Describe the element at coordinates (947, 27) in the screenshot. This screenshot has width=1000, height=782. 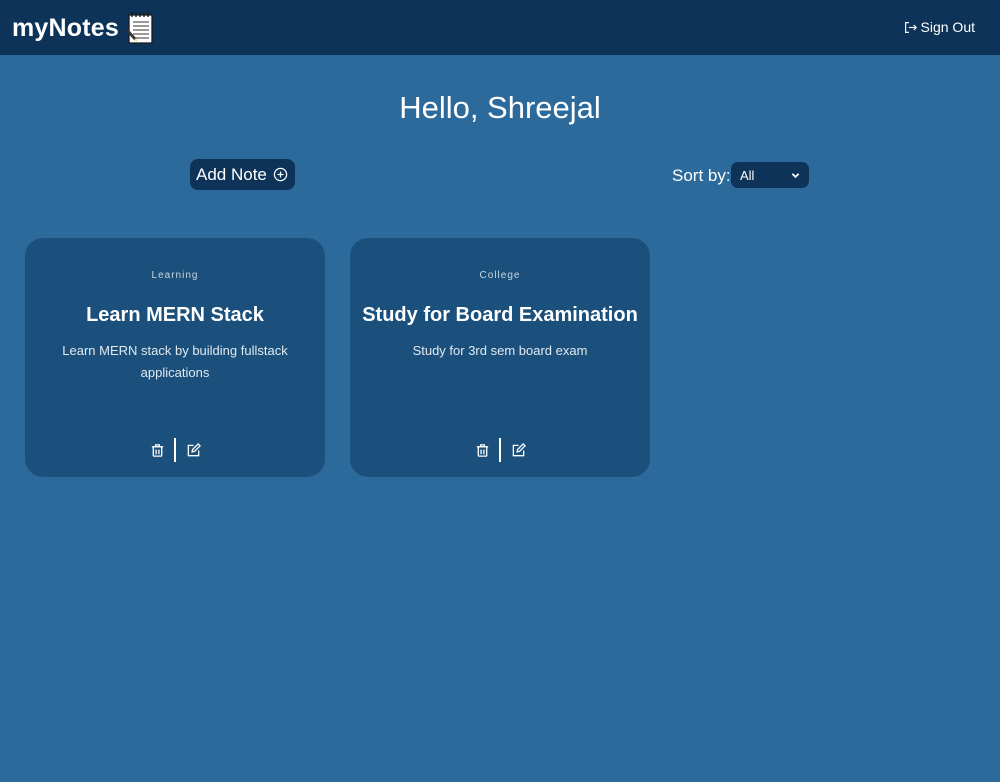
I see `sign-out-label: Sign Out` at that location.